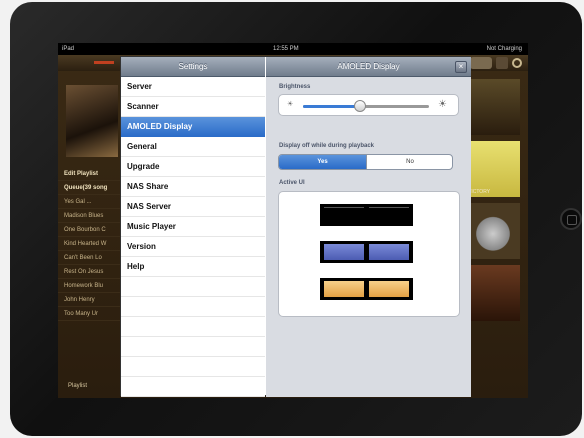 The width and height of the screenshot is (584, 438). I want to click on ui-option-blue, so click(366, 252).